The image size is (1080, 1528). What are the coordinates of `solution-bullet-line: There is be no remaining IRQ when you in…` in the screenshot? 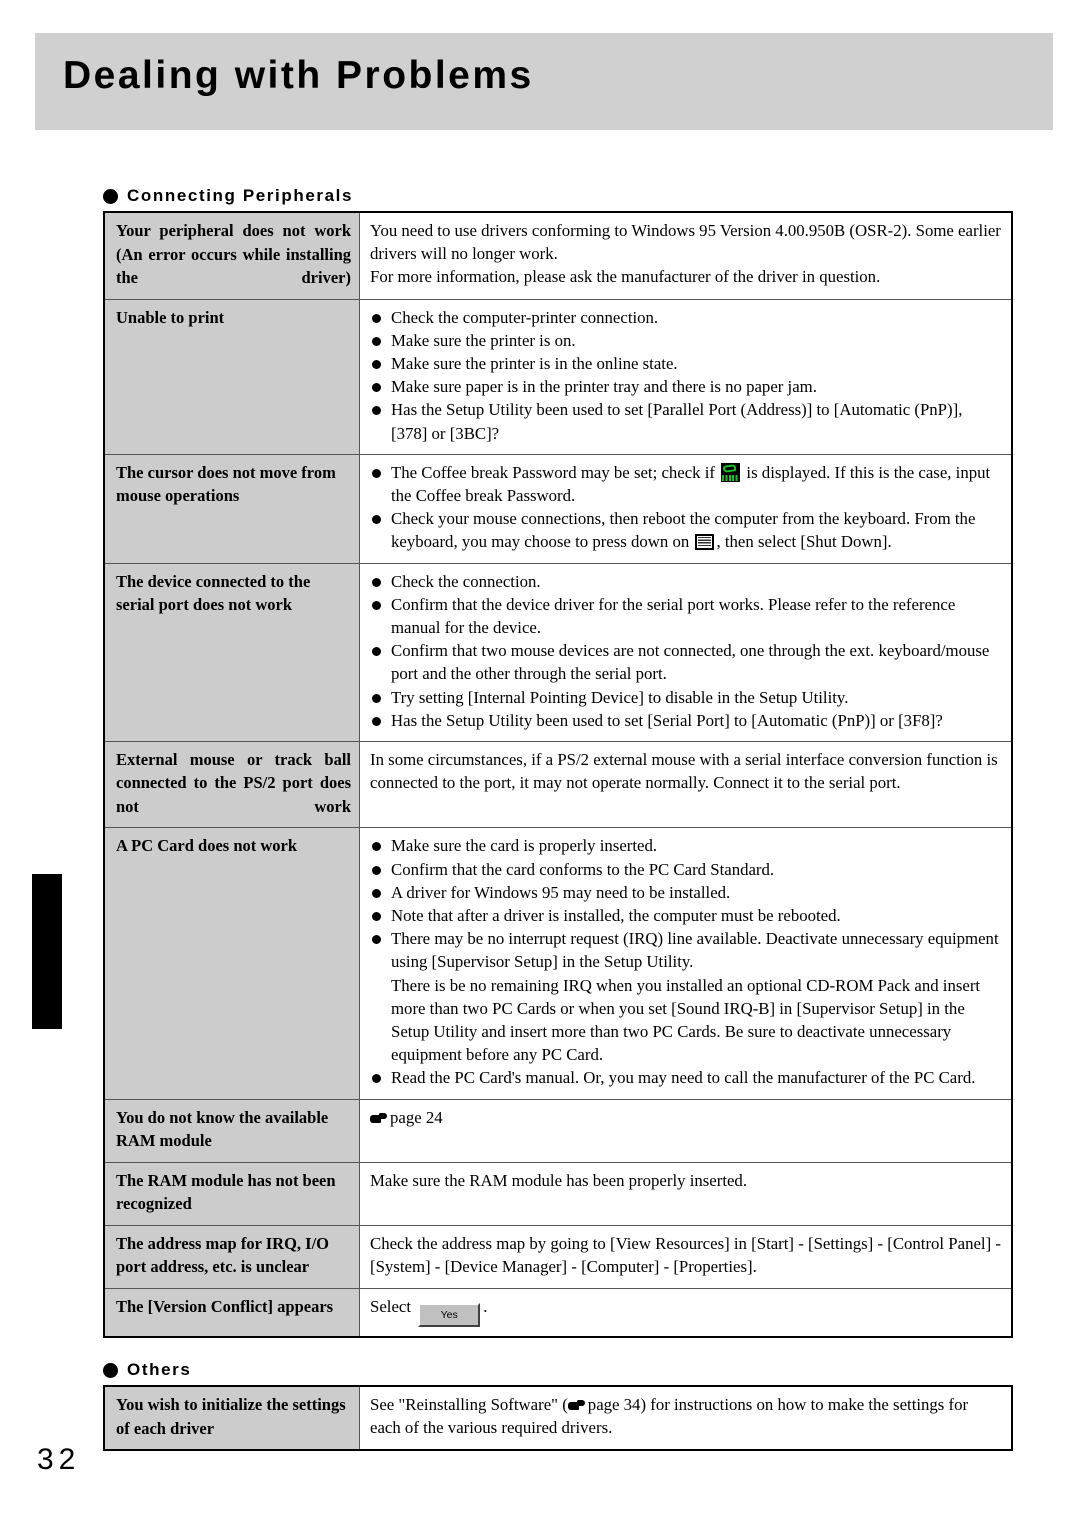 It's located at (686, 1020).